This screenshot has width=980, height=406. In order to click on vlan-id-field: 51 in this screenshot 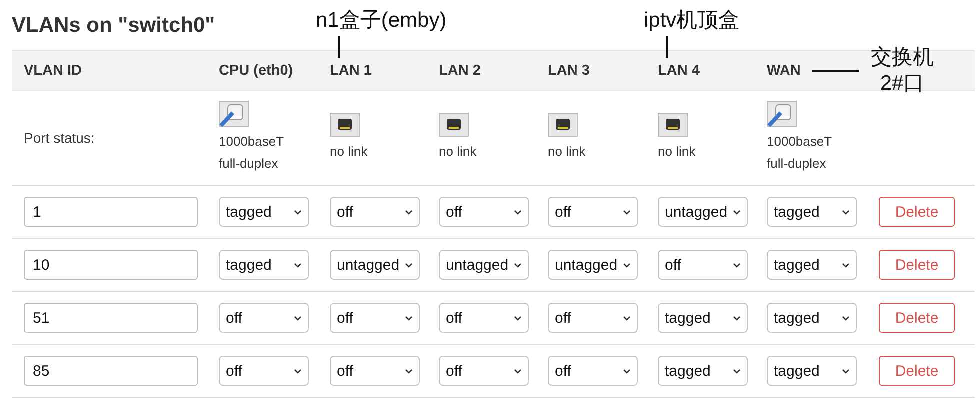, I will do `click(111, 318)`.